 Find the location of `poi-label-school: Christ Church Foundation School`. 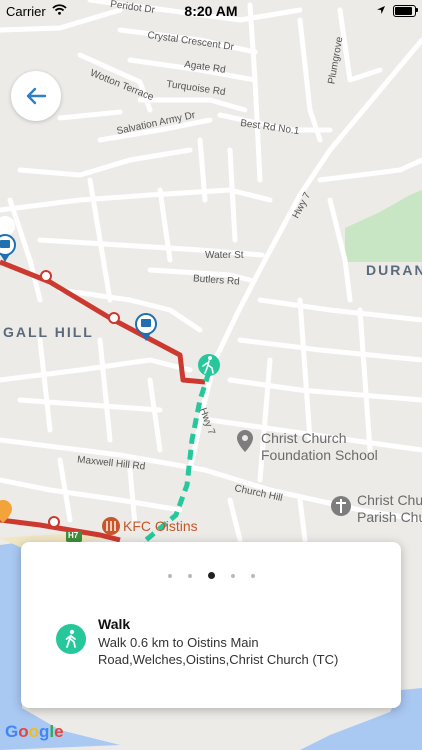

poi-label-school: Christ Church Foundation School is located at coordinates (319, 447).